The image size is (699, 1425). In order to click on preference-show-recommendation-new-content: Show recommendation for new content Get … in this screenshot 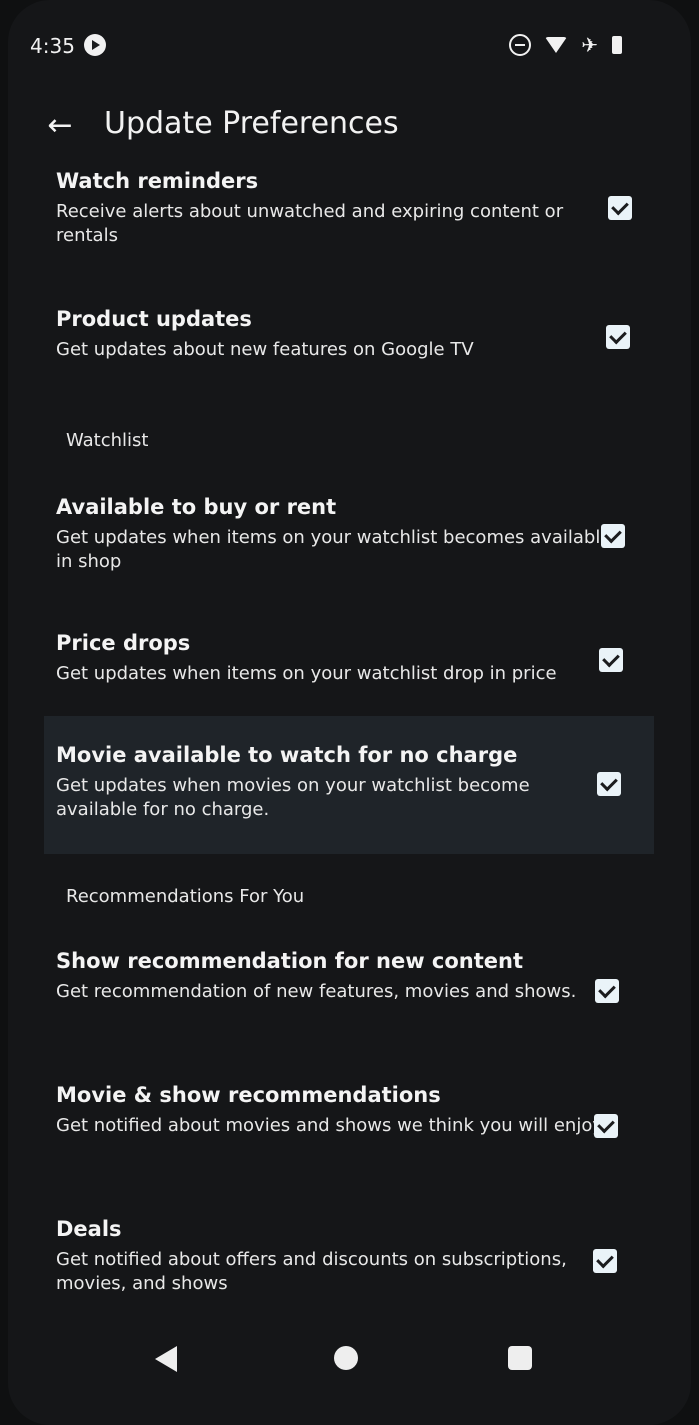, I will do `click(336, 976)`.